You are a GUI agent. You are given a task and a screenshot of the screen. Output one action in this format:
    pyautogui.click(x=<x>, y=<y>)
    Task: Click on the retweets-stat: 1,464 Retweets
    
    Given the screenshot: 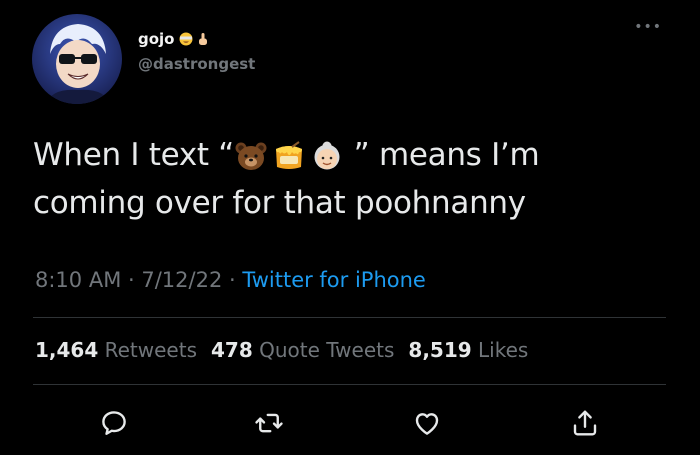 What is the action you would take?
    pyautogui.click(x=116, y=350)
    